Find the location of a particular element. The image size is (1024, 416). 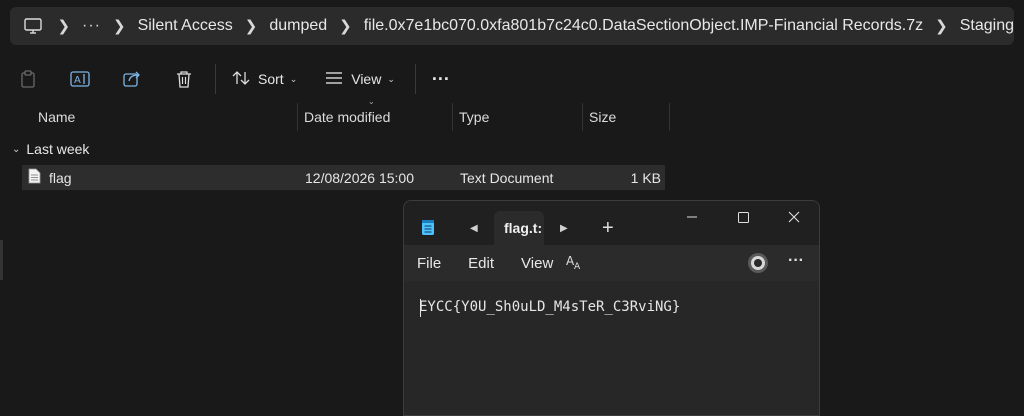

view-icon is located at coordinates (334, 79).